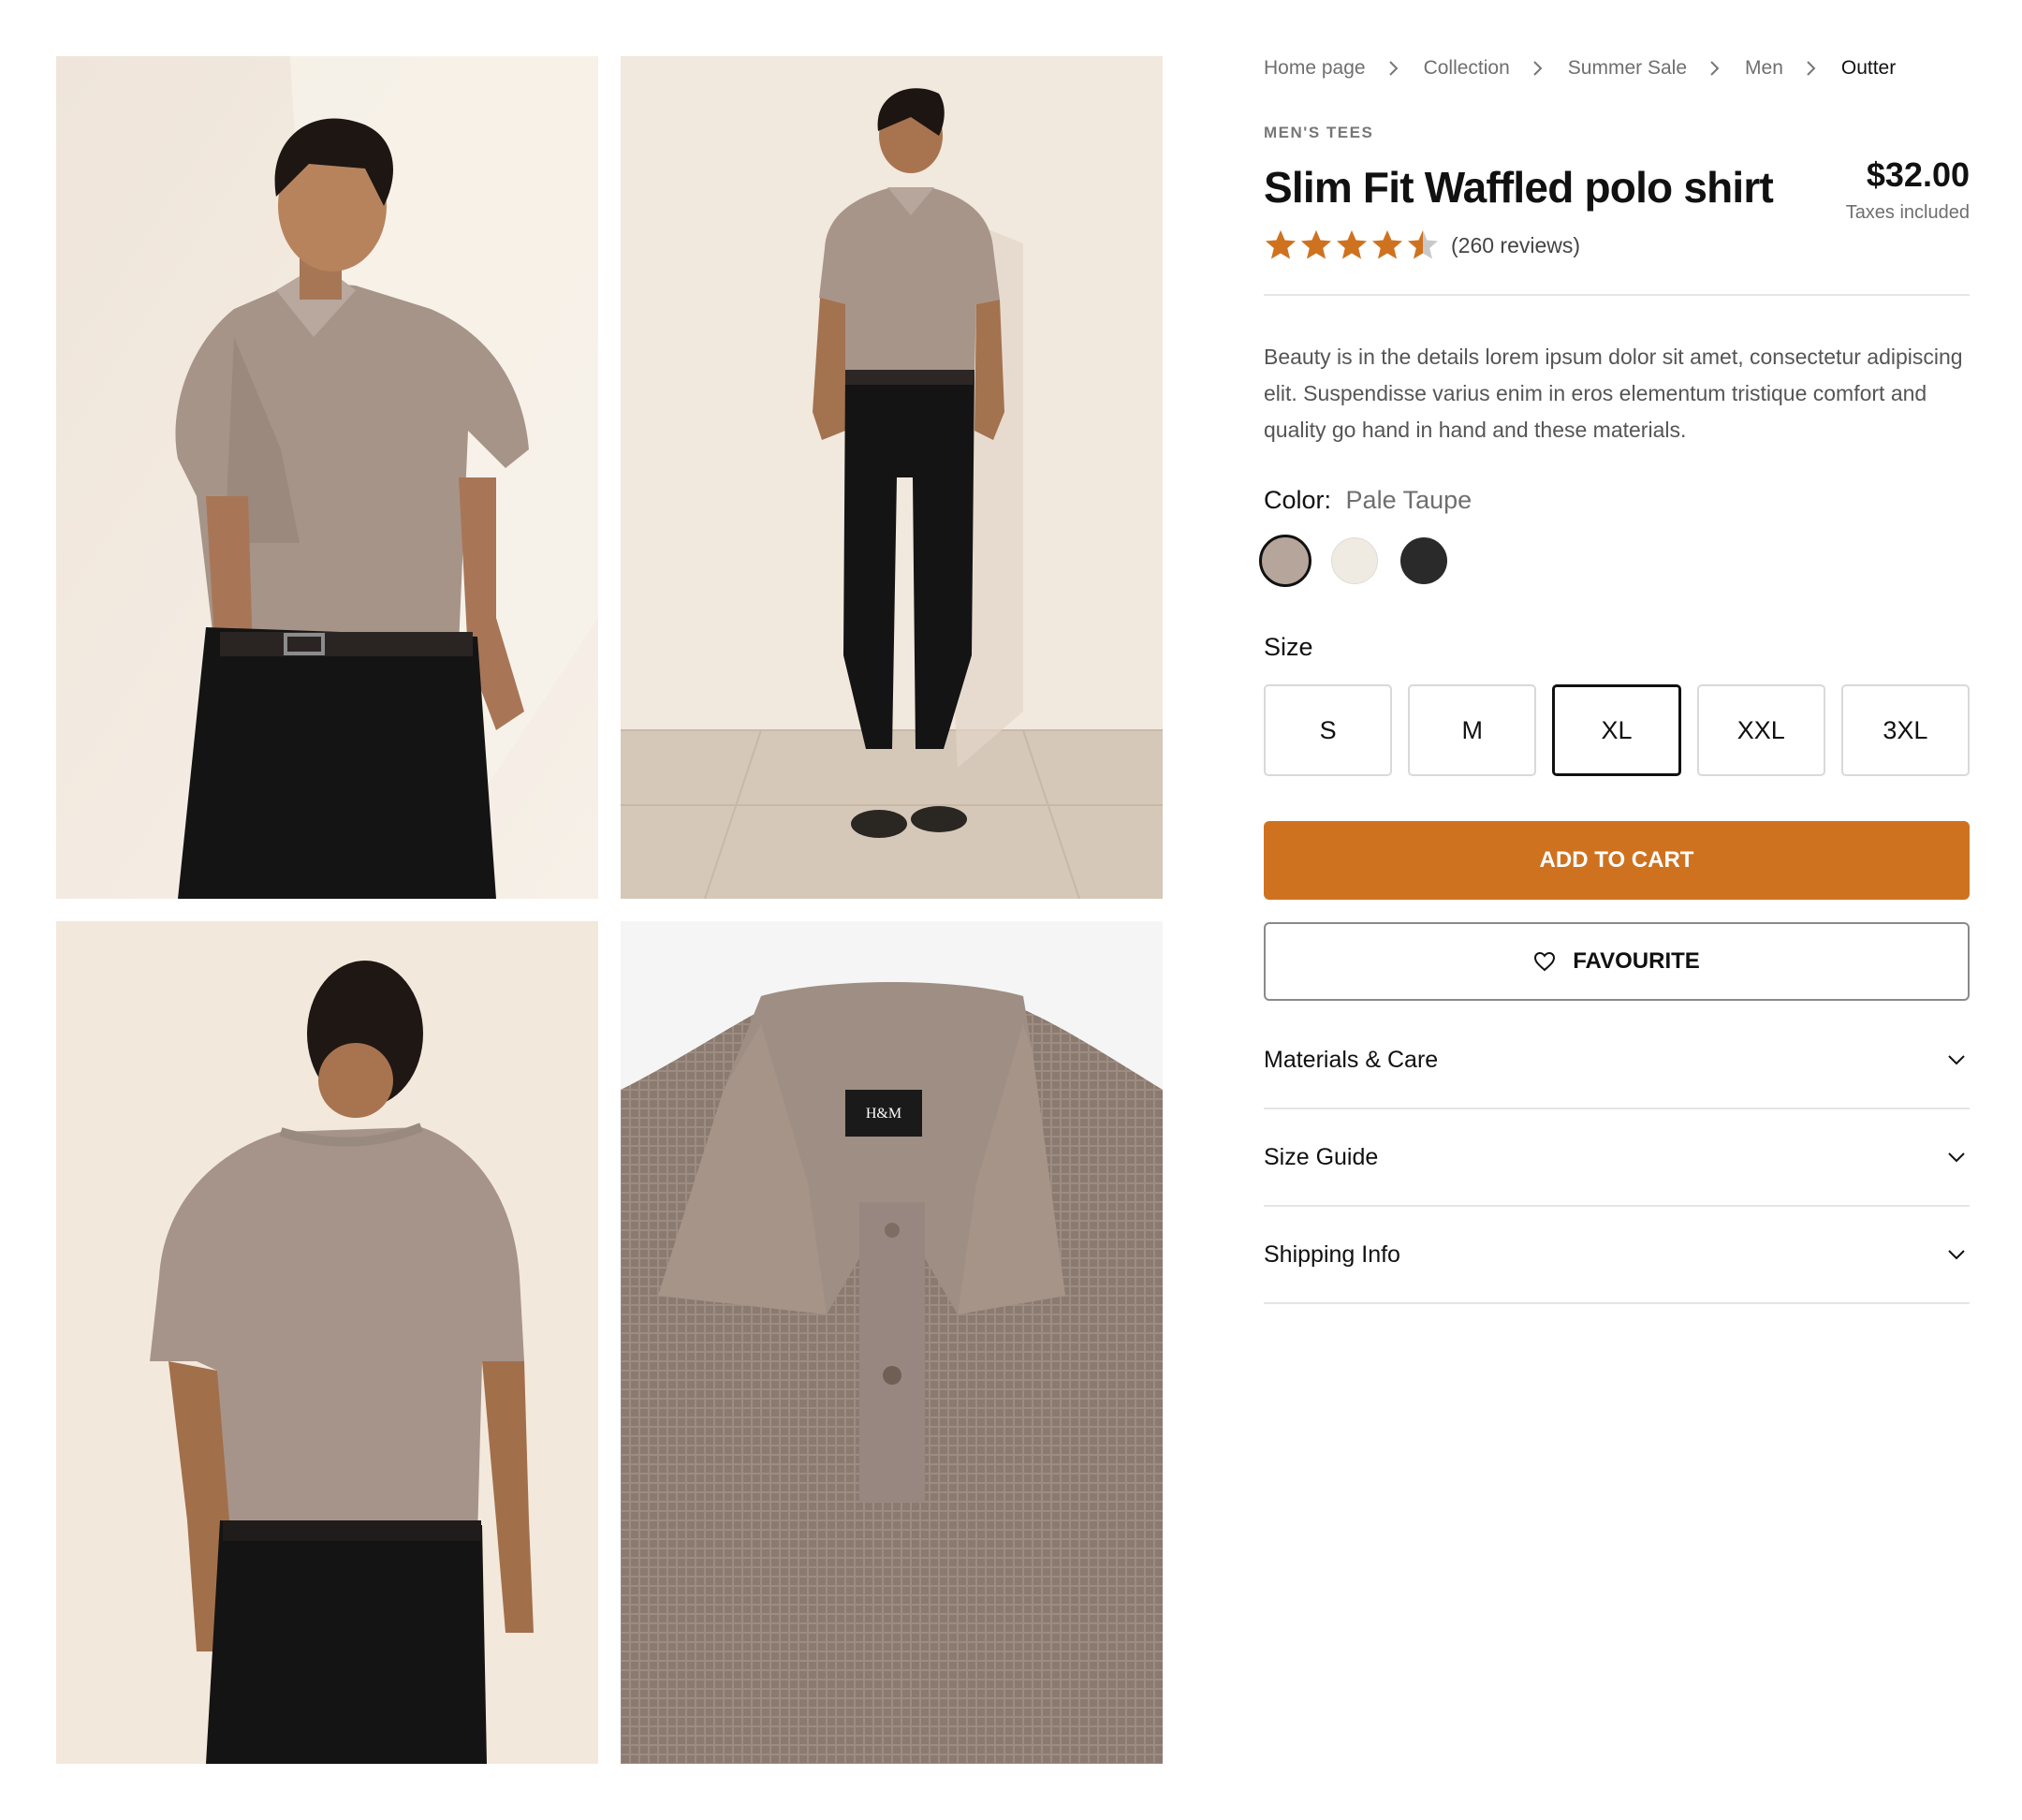  I want to click on accordion-item-shipping-info: Shipping Info, so click(1617, 1255).